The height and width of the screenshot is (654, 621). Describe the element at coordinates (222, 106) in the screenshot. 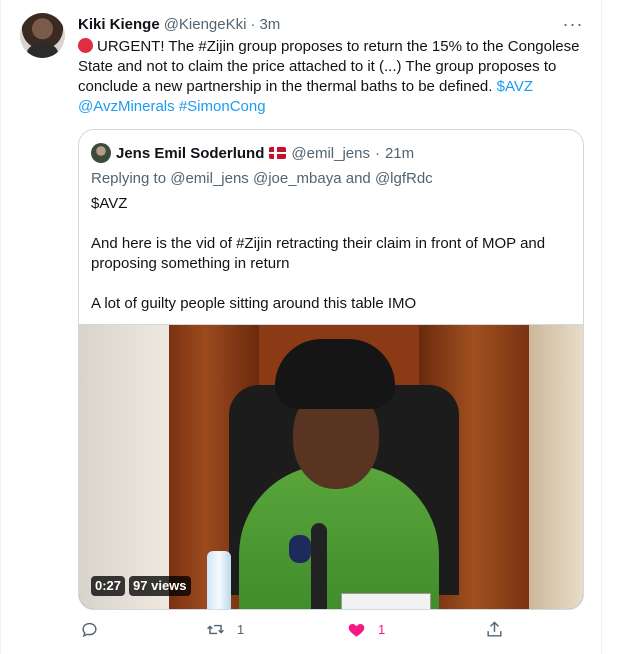

I see `hashtag-link: #SimonCong` at that location.